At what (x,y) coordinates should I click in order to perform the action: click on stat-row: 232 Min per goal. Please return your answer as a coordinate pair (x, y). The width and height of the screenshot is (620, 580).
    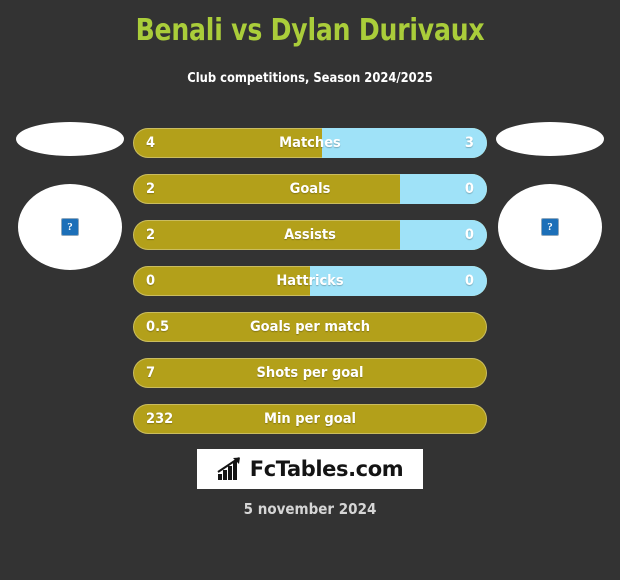
    Looking at the image, I should click on (310, 419).